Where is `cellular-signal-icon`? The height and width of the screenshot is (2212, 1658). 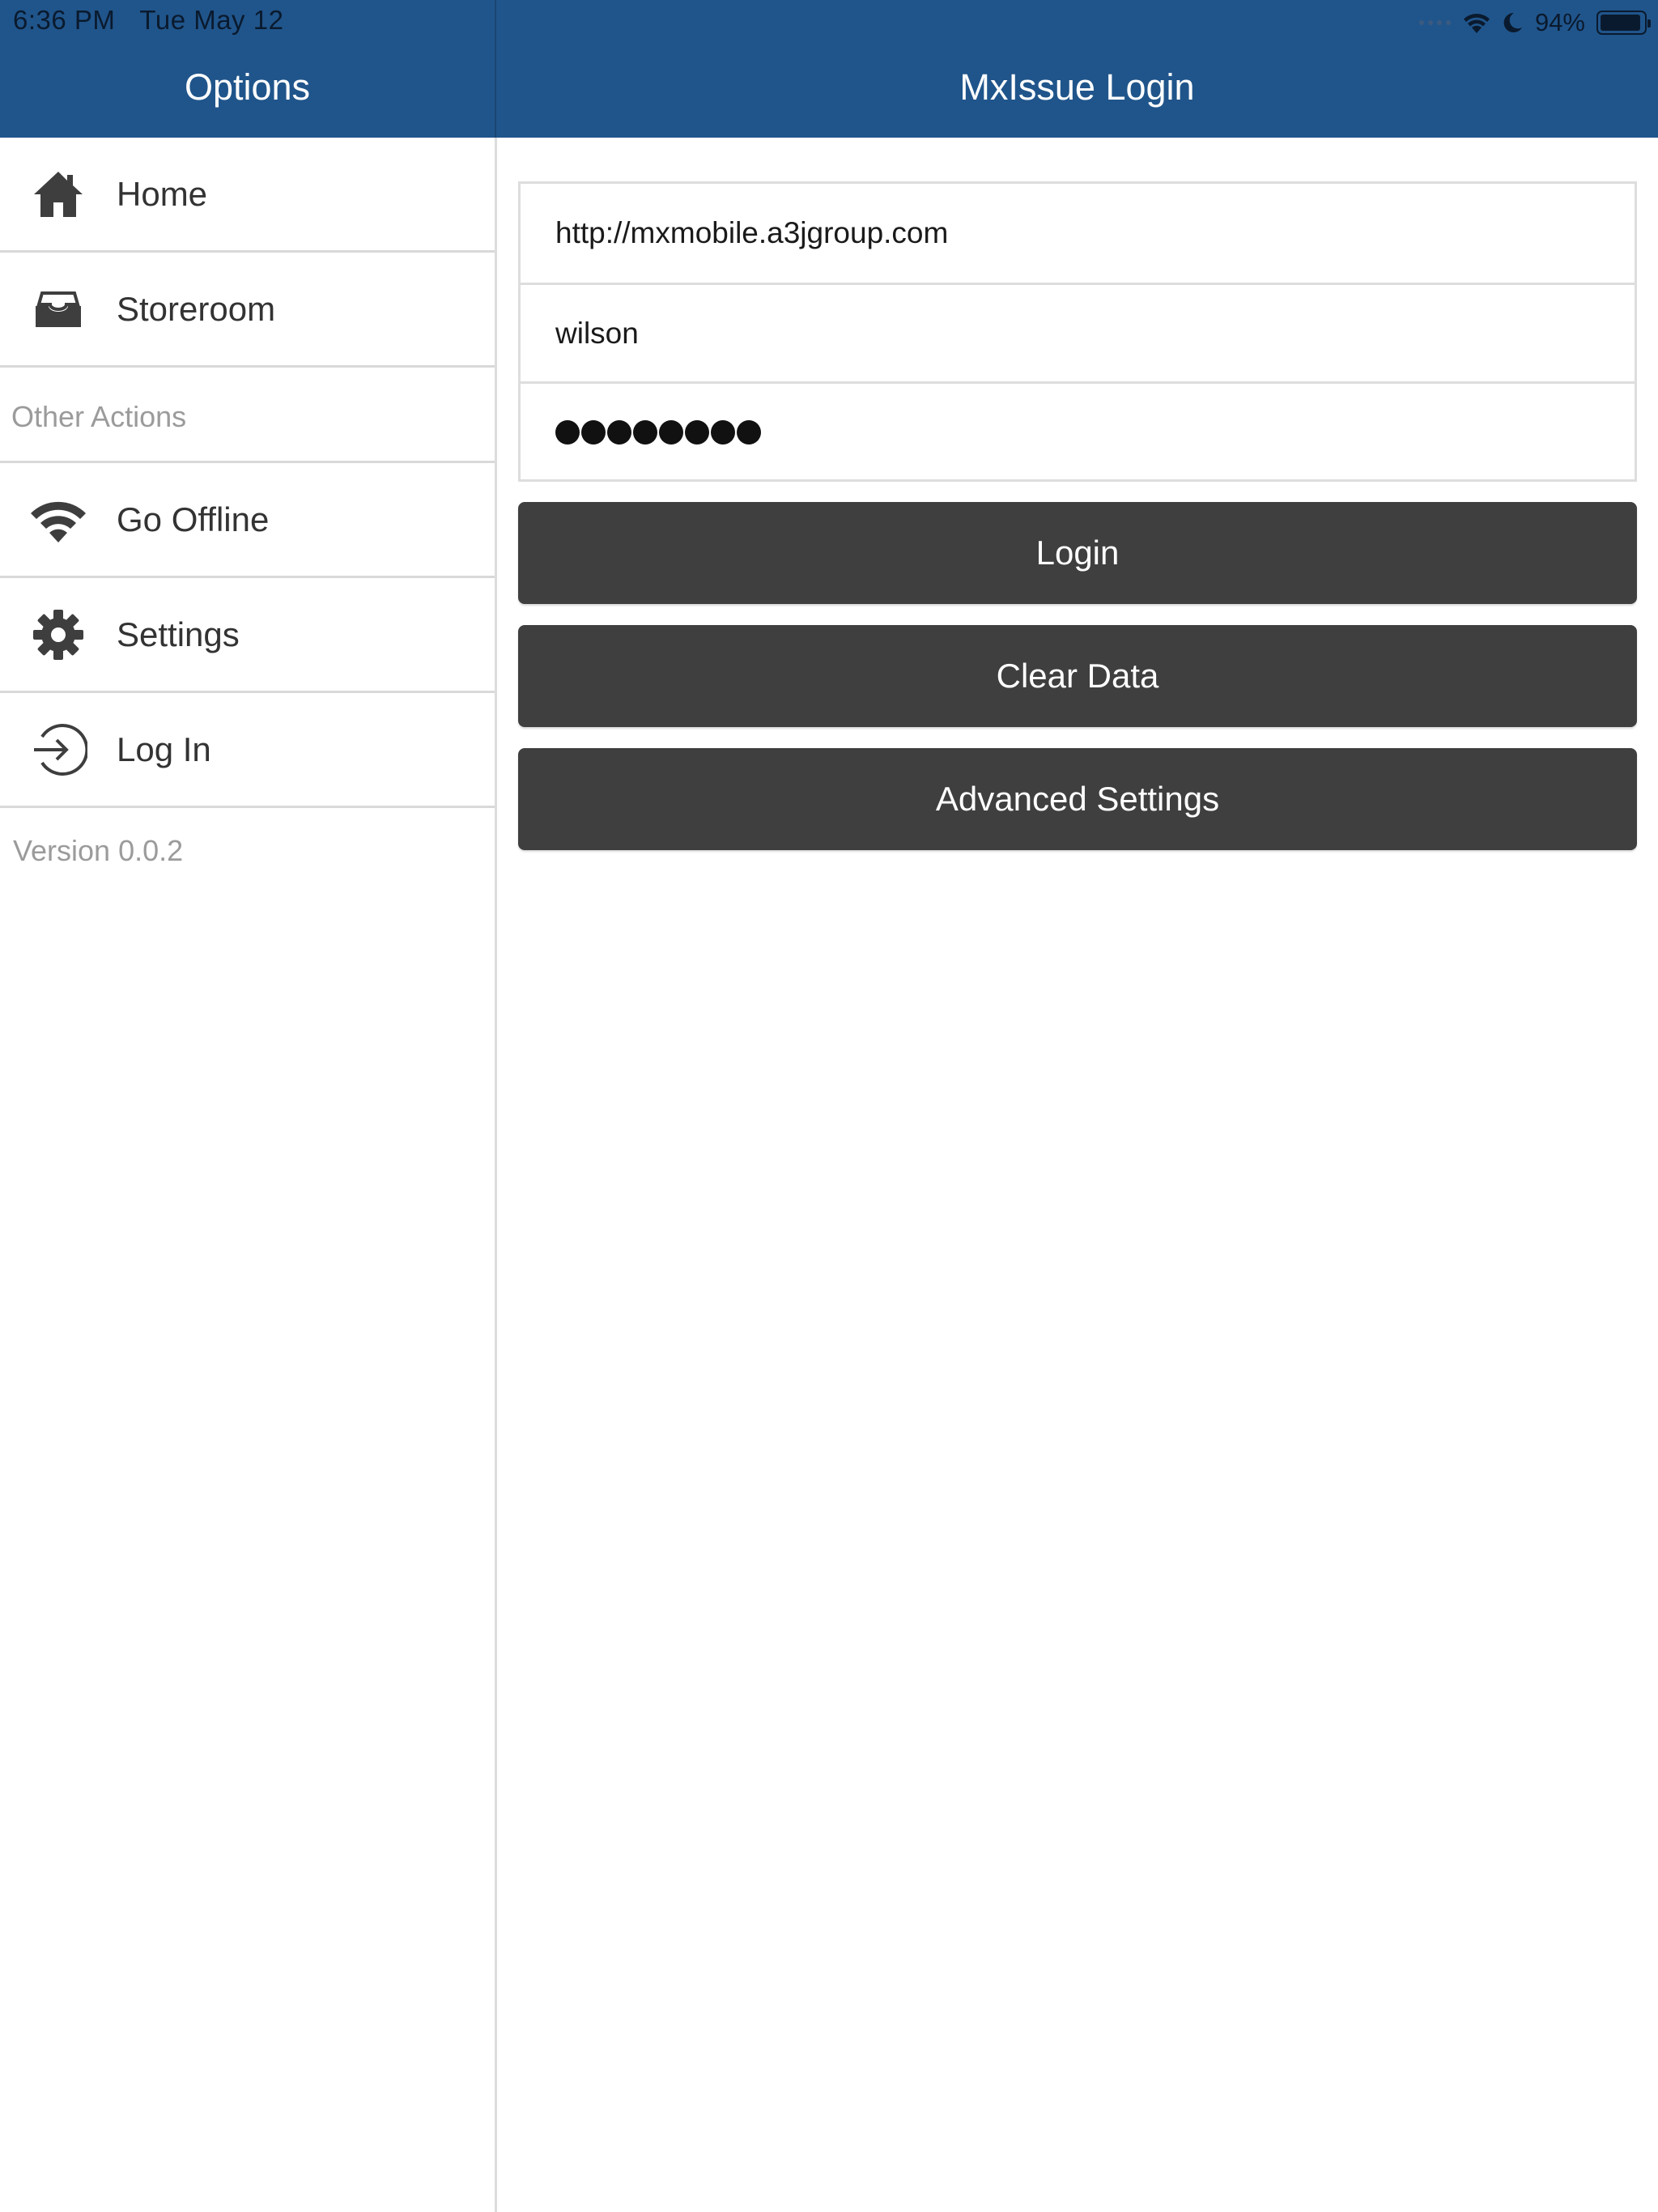
cellular-signal-icon is located at coordinates (1434, 22).